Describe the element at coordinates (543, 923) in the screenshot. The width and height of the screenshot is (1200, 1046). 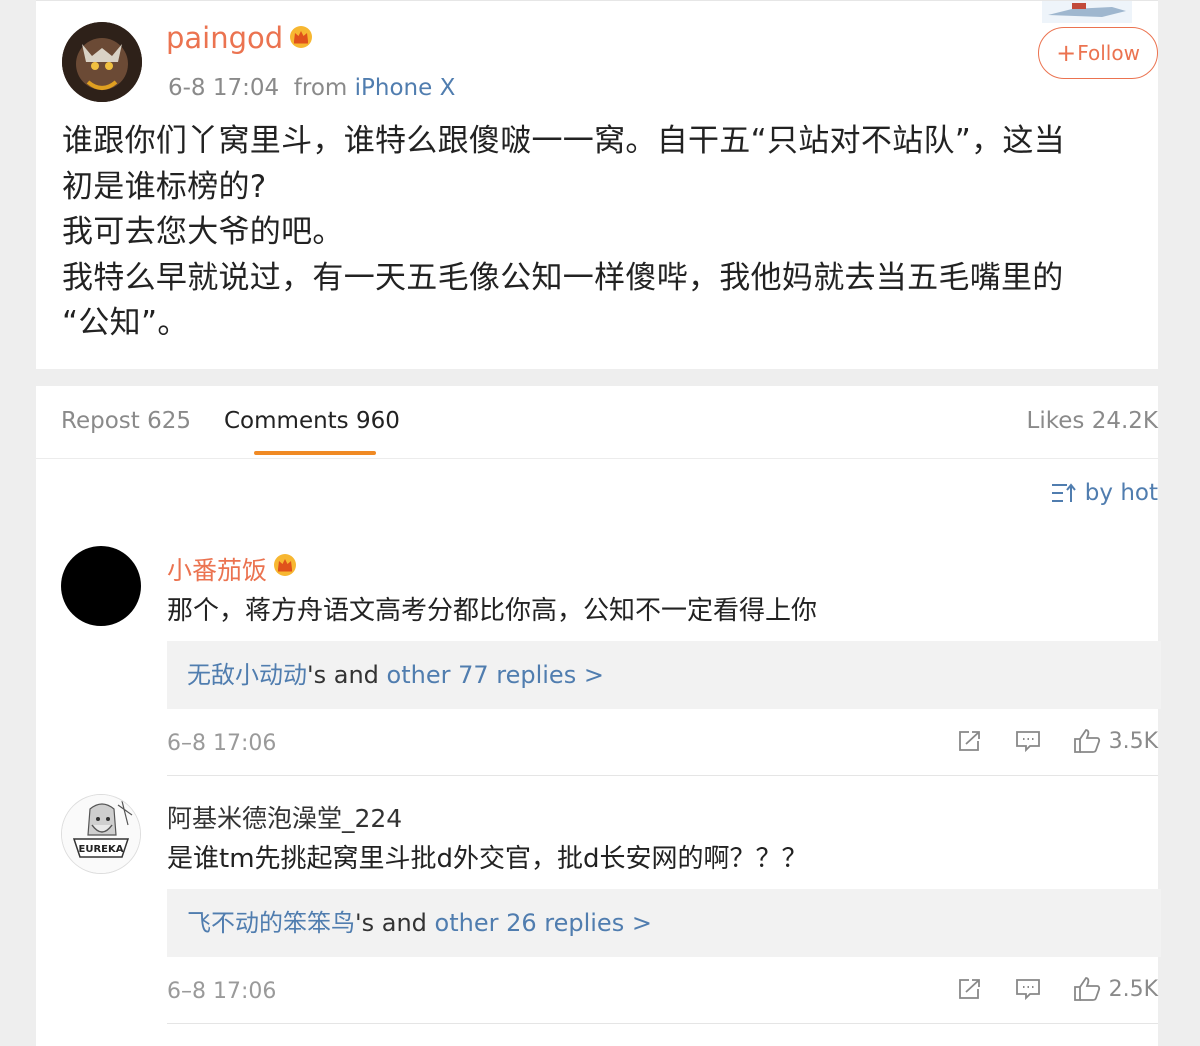
I see `more-replies-link: other 26 replies >` at that location.